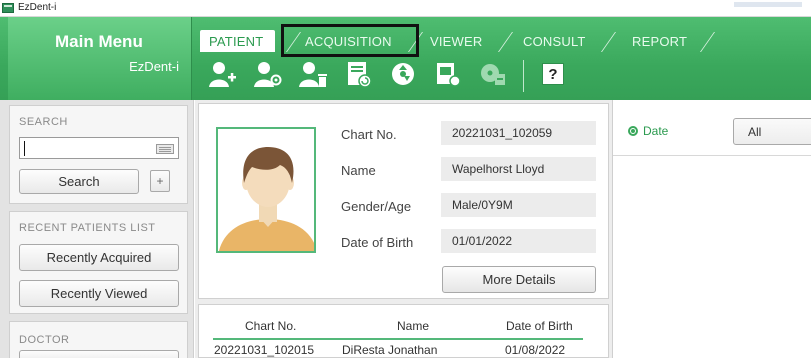 This screenshot has width=811, height=358. Describe the element at coordinates (154, 66) in the screenshot. I see `main-menu-subtitle: EzDent-i` at that location.